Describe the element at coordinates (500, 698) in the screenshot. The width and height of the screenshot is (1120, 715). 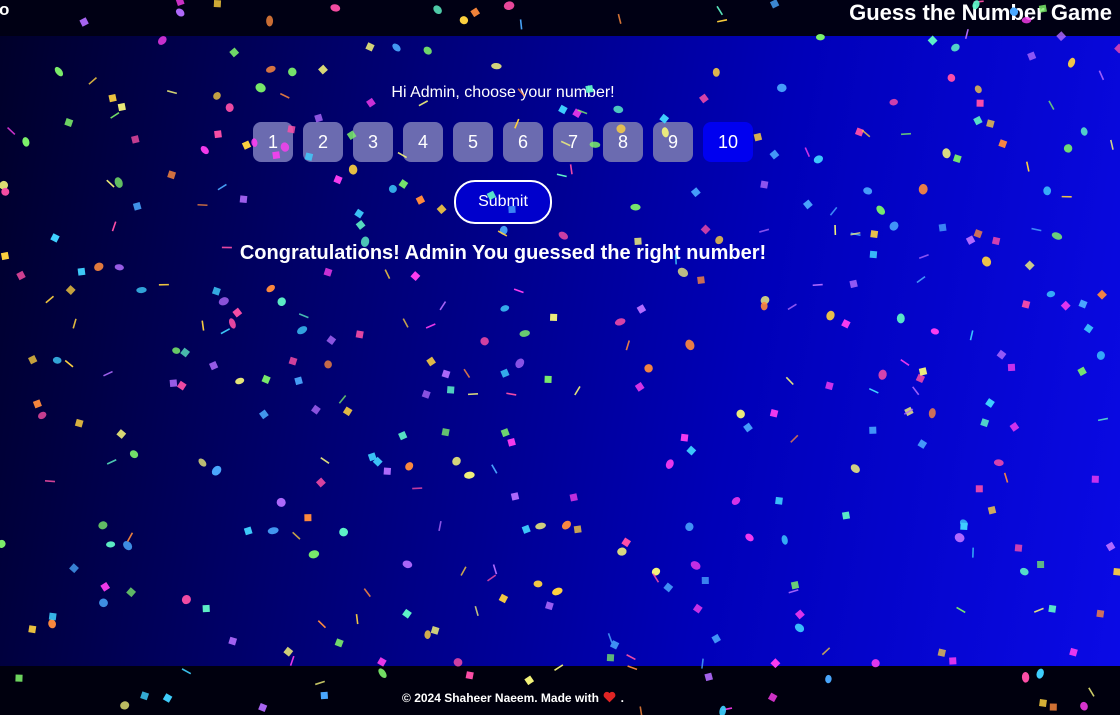
I see `footer-text: © 2024 Shaheer Naeem. Made with` at that location.